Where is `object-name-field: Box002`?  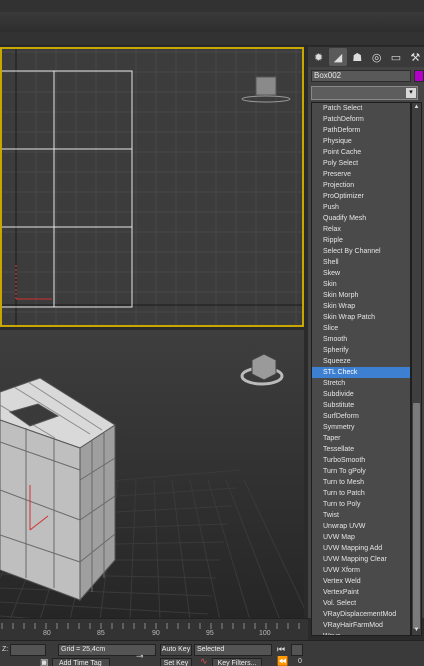
object-name-field: Box002 is located at coordinates (361, 76).